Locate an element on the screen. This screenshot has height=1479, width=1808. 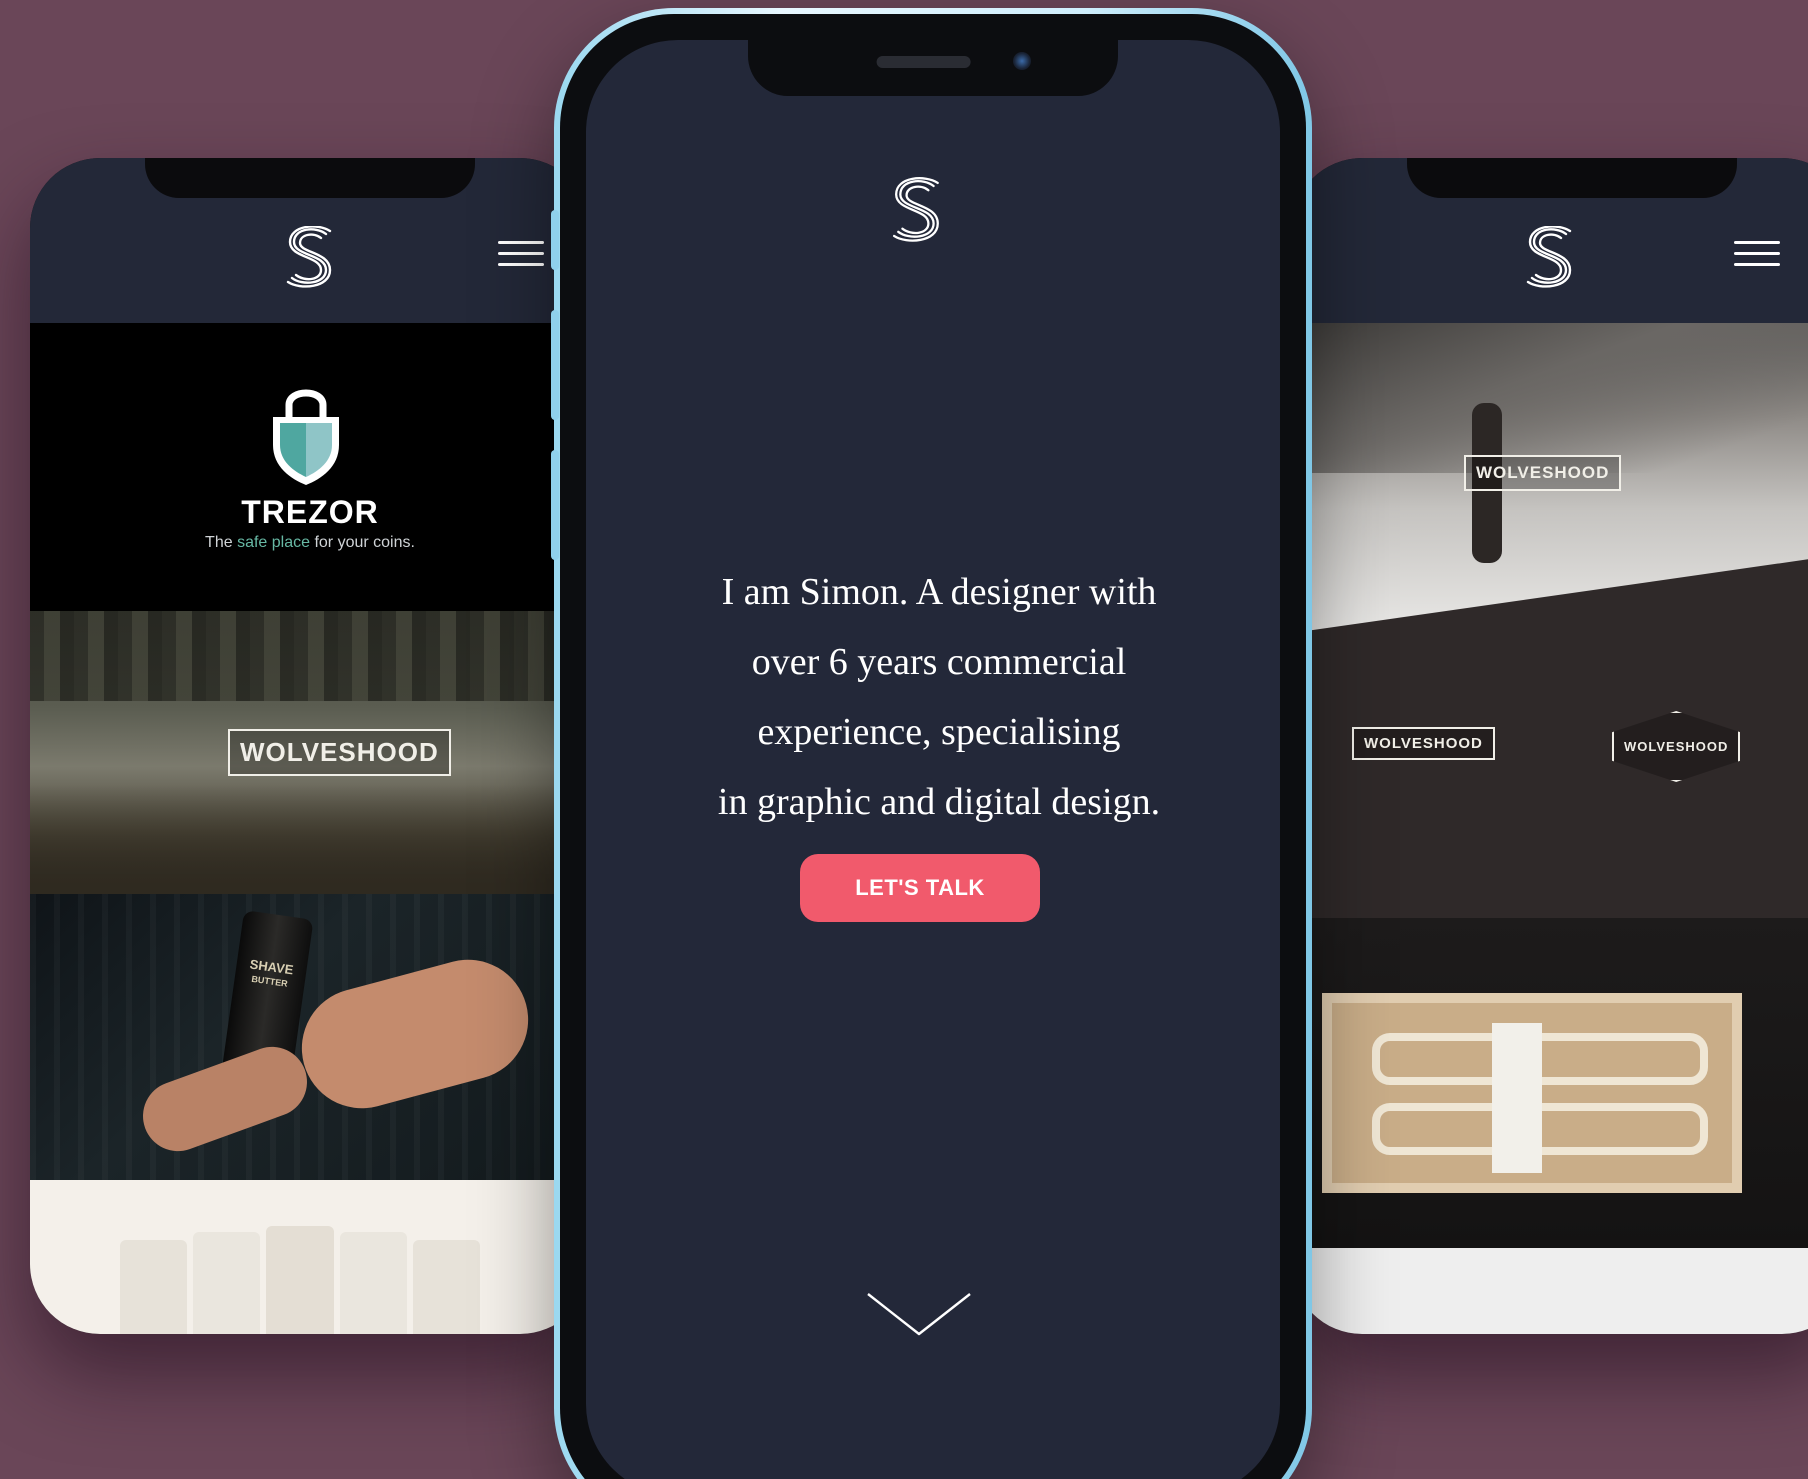
pouches-project-tile is located at coordinates (310, 1257).